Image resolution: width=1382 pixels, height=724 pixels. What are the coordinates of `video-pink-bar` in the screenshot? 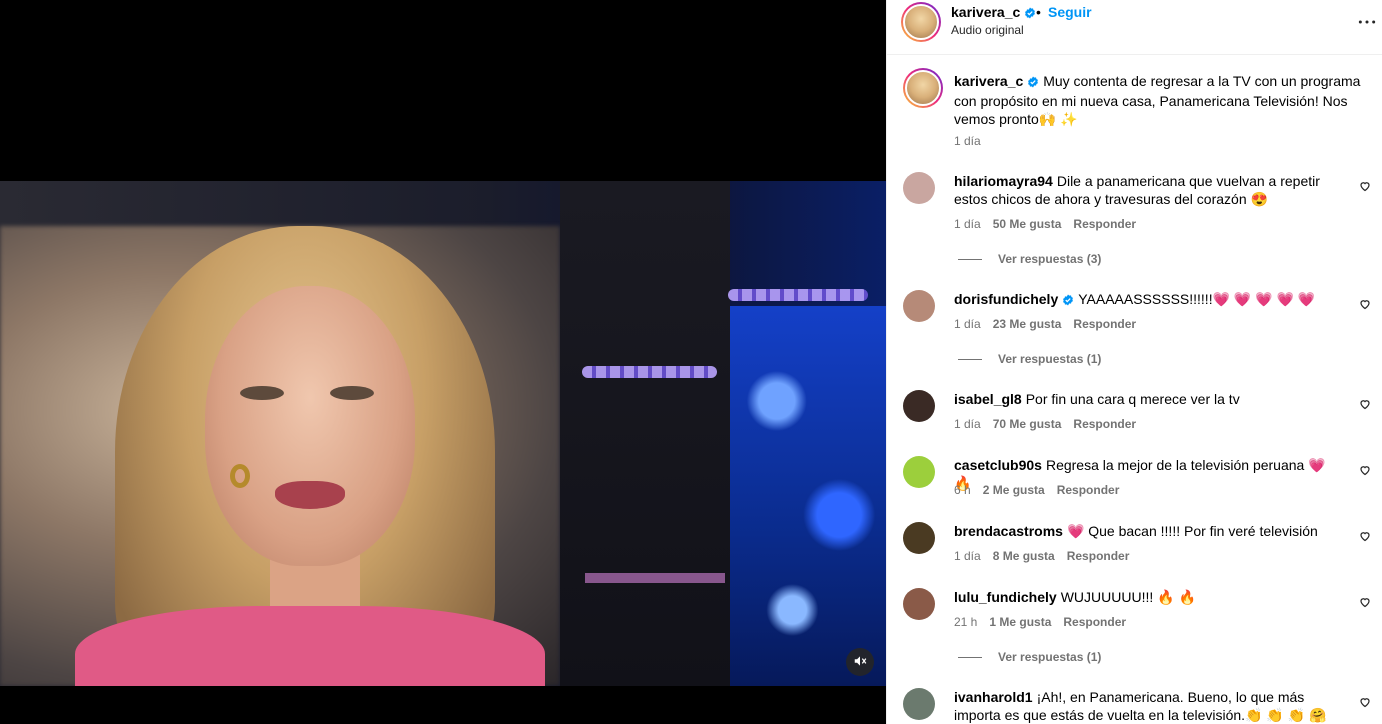 It's located at (655, 578).